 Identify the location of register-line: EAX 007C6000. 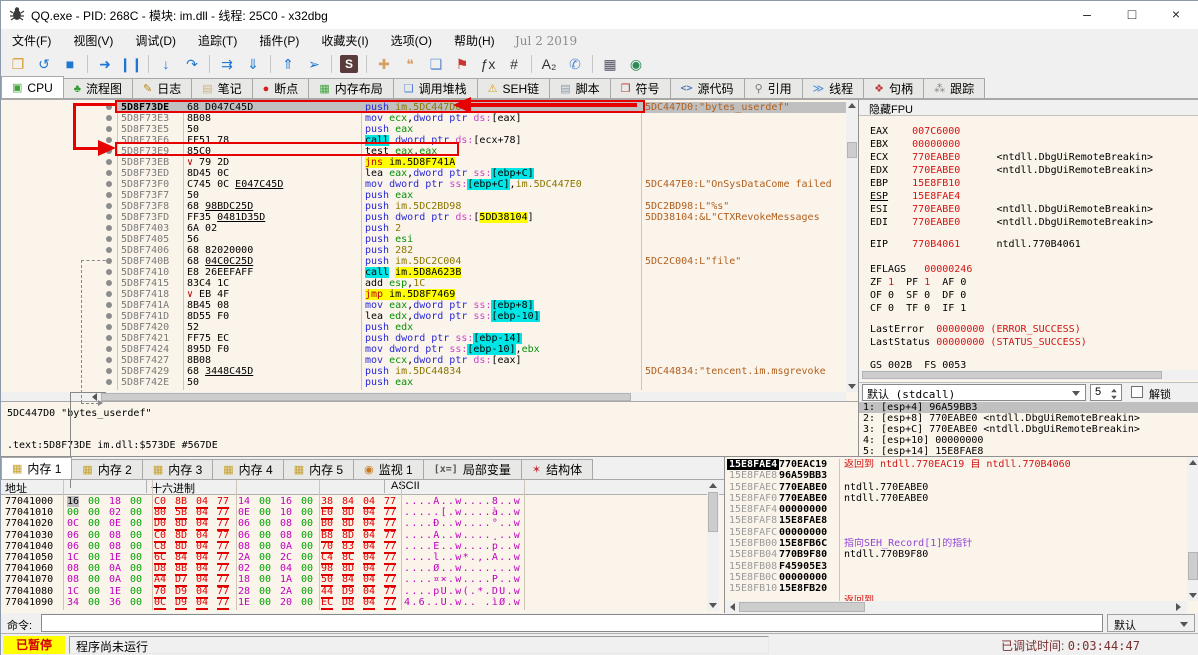
(915, 131).